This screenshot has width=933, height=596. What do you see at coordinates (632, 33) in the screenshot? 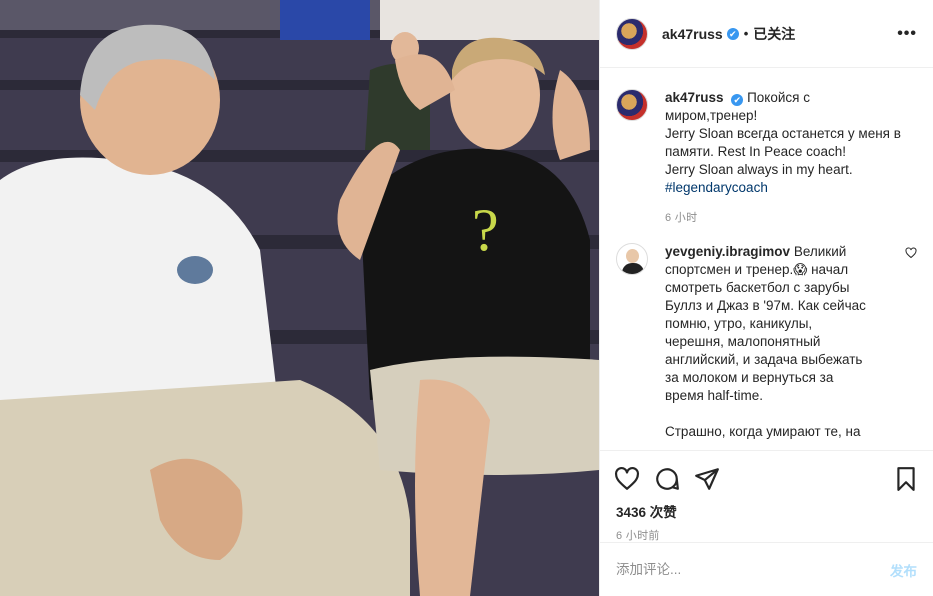
I see `author-avatar` at bounding box center [632, 33].